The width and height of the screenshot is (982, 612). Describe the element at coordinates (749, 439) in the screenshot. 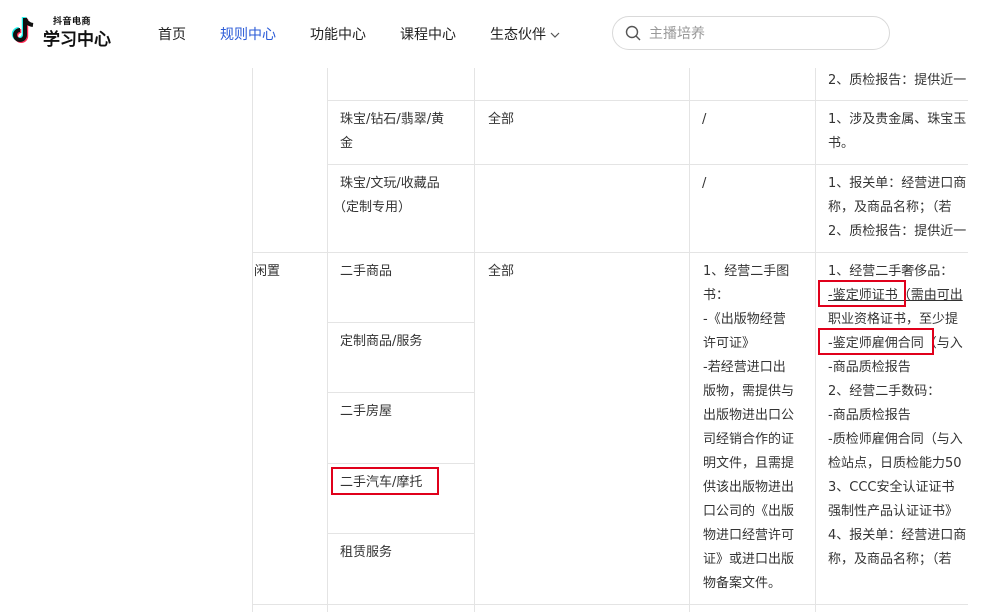

I see `table-cell-line: 司经销合作的证` at that location.